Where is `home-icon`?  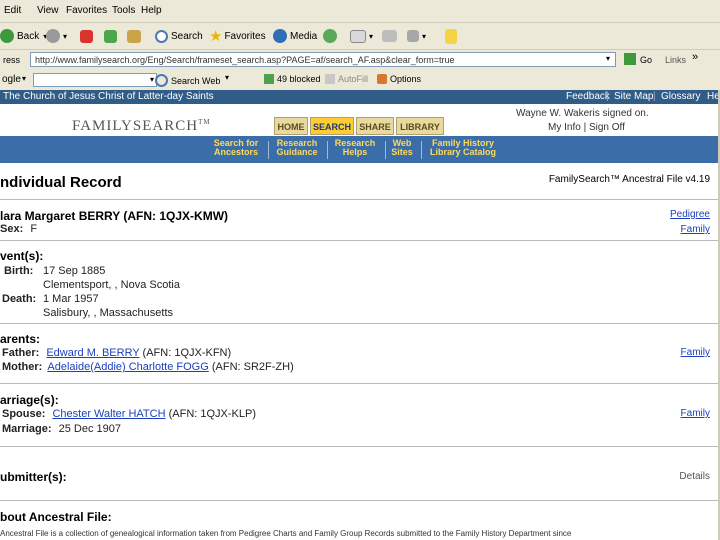 home-icon is located at coordinates (134, 36).